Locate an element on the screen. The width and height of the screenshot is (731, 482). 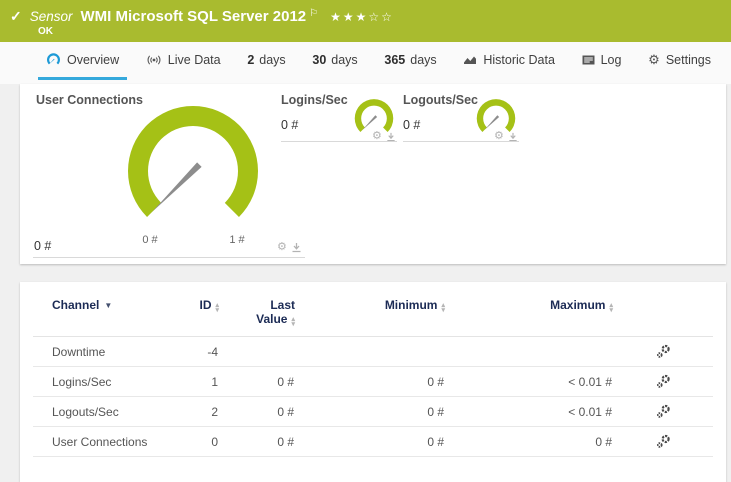
table-row: Logins/Sec 1 0 # 0 # < 0.01 # is located at coordinates (373, 381).